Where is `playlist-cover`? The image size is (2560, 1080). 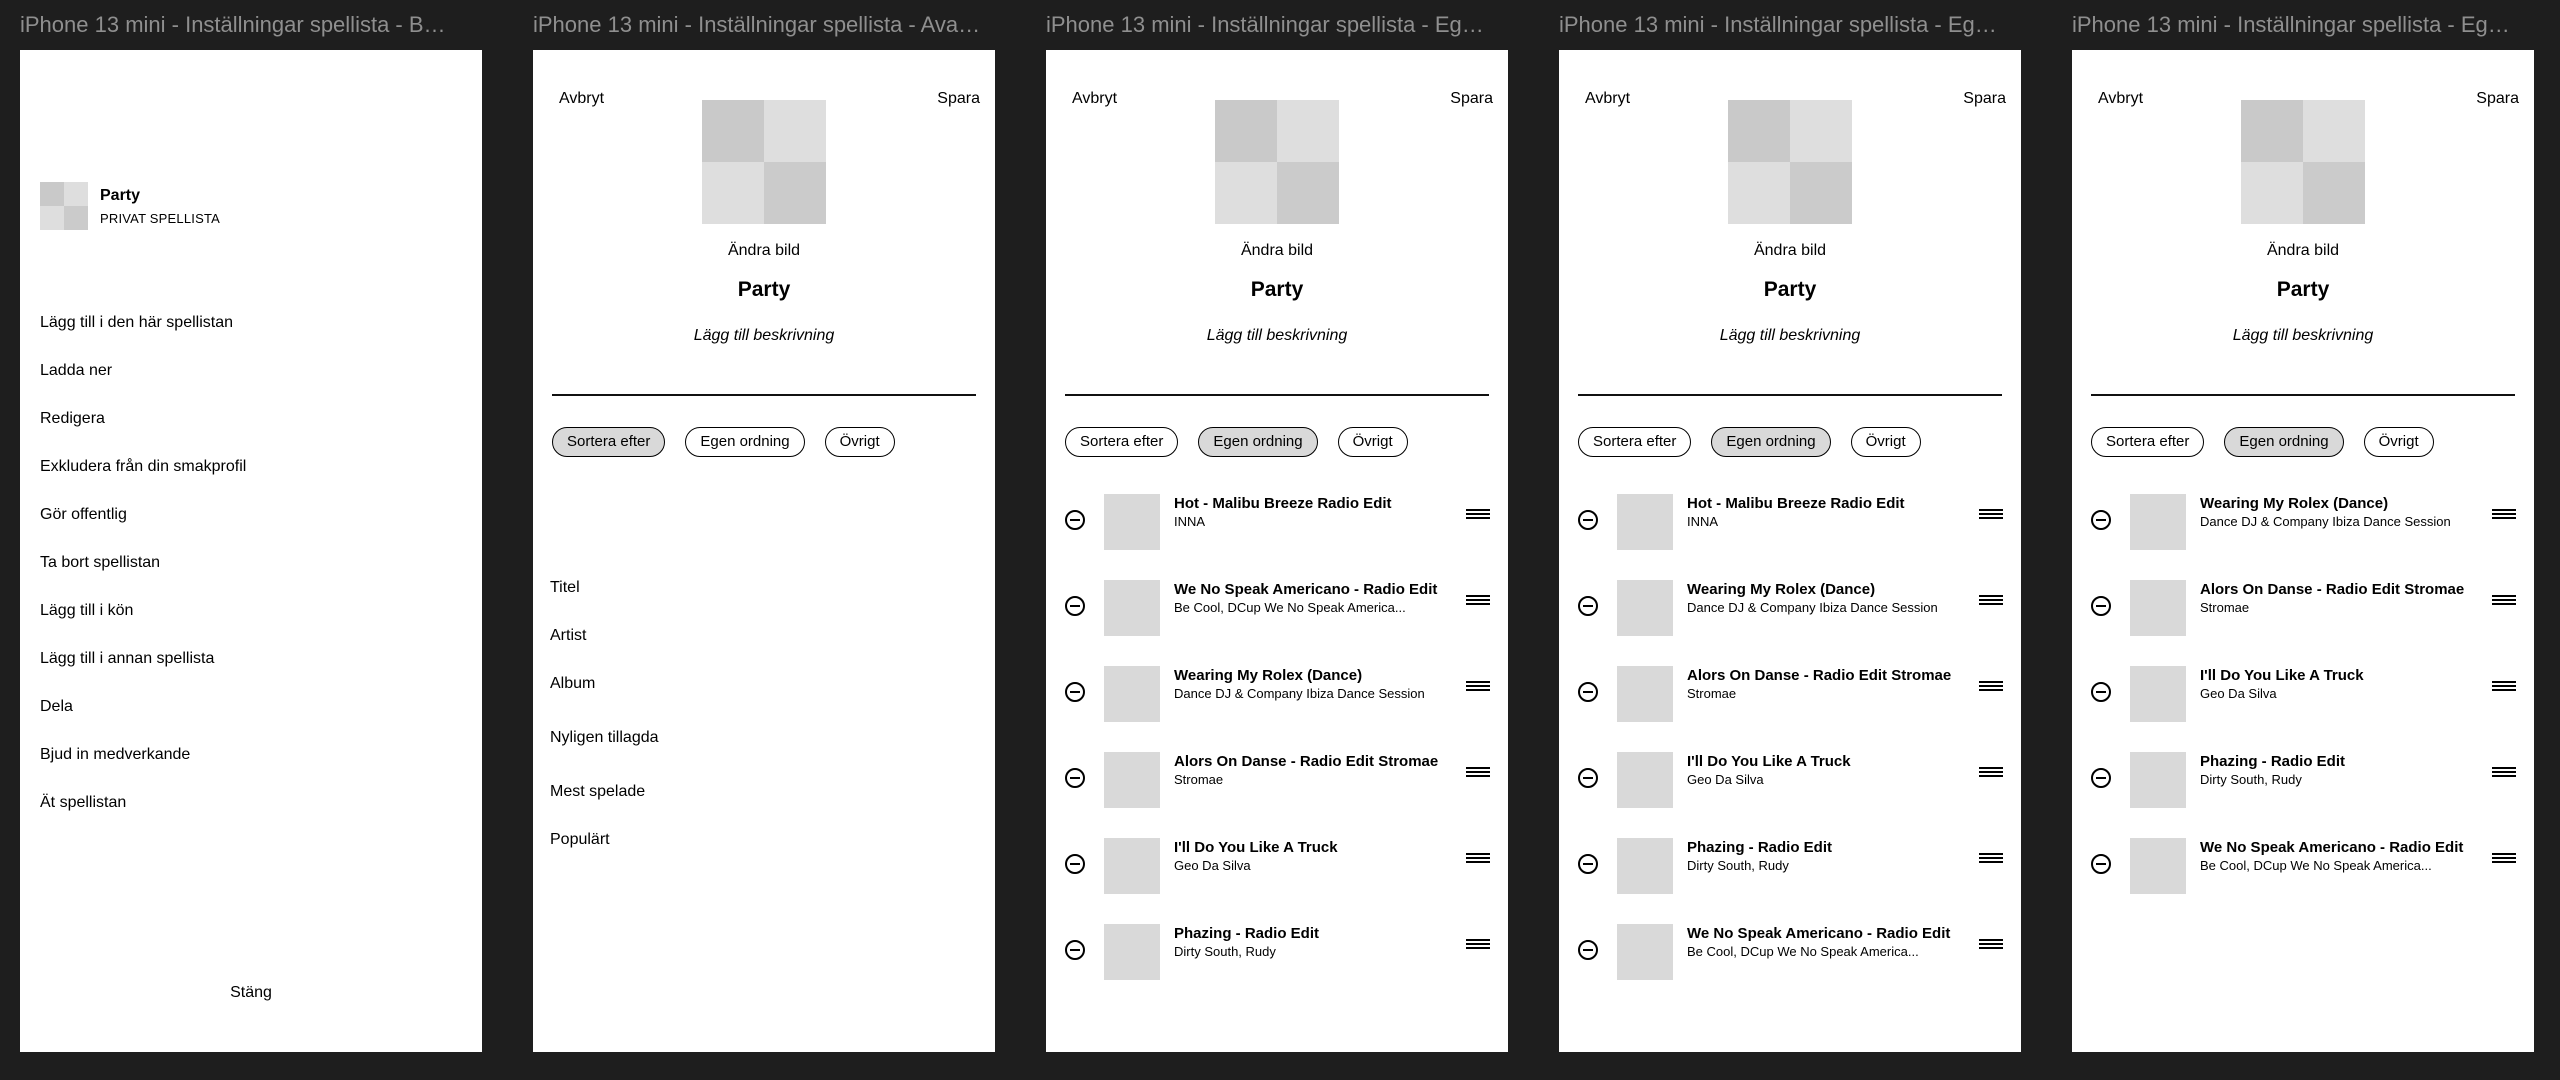 playlist-cover is located at coordinates (2303, 162).